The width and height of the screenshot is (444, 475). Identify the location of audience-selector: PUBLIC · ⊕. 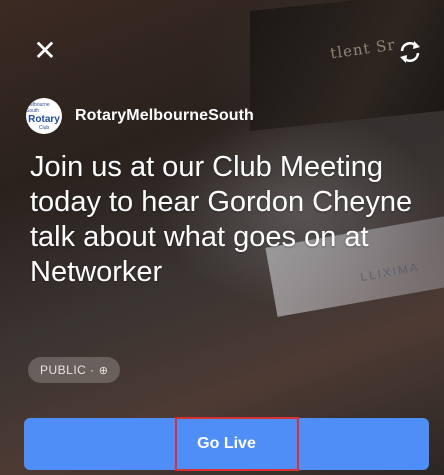
(74, 370).